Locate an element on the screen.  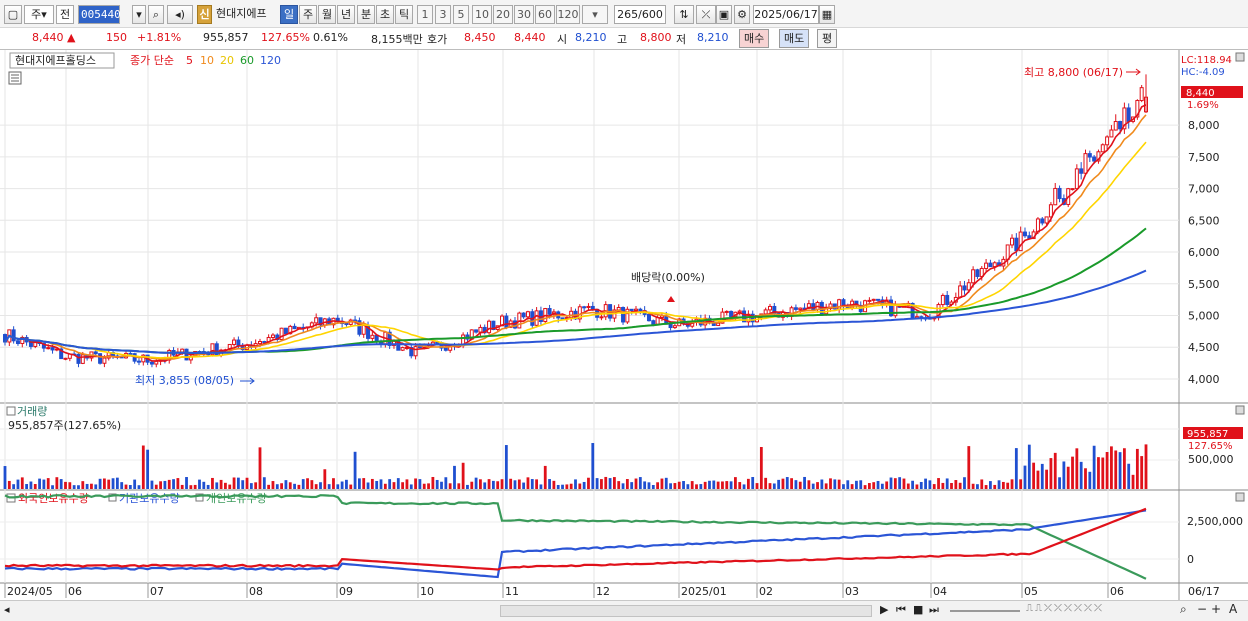
speed-slider is located at coordinates (985, 611).